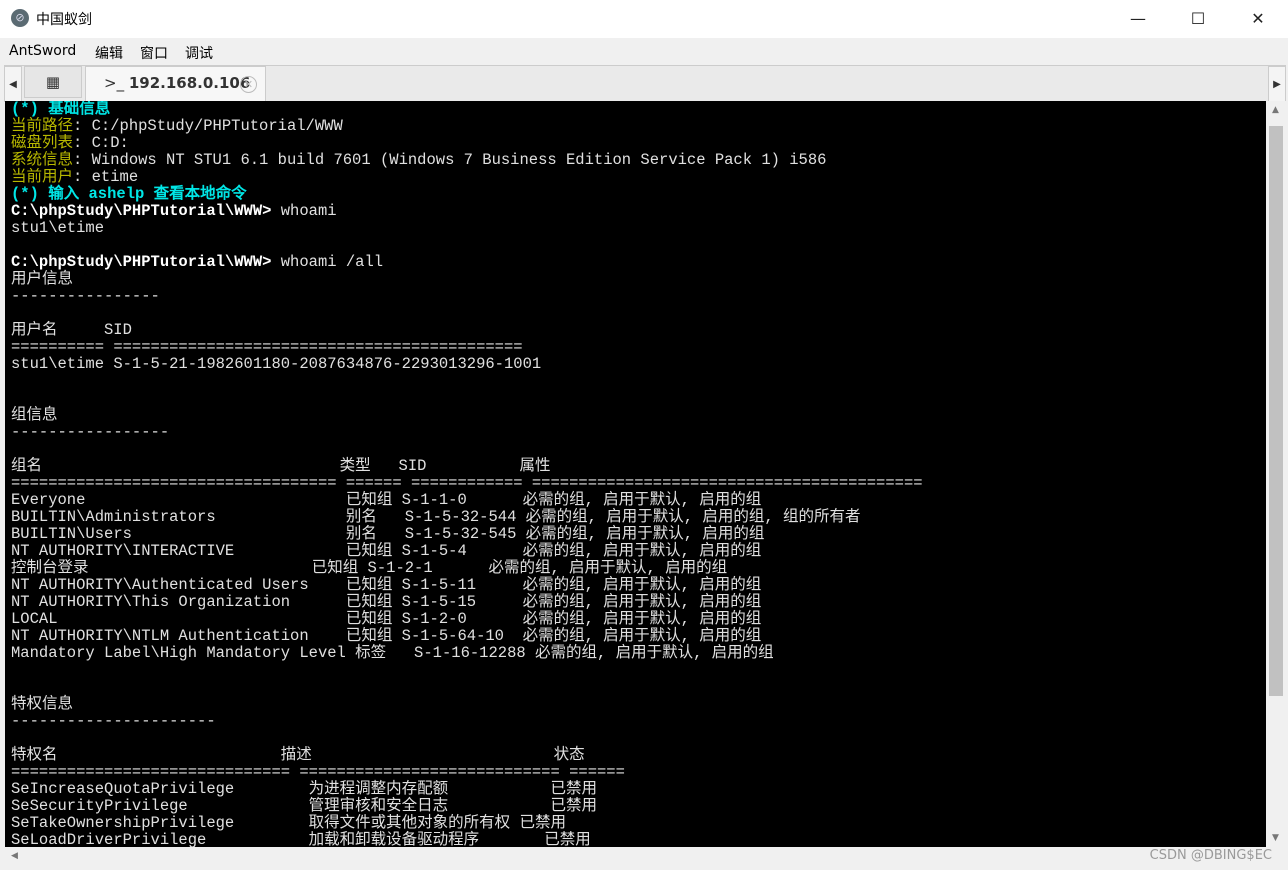 Image resolution: width=1288 pixels, height=870 pixels. I want to click on vertical-scroll-thumb, so click(1276, 411).